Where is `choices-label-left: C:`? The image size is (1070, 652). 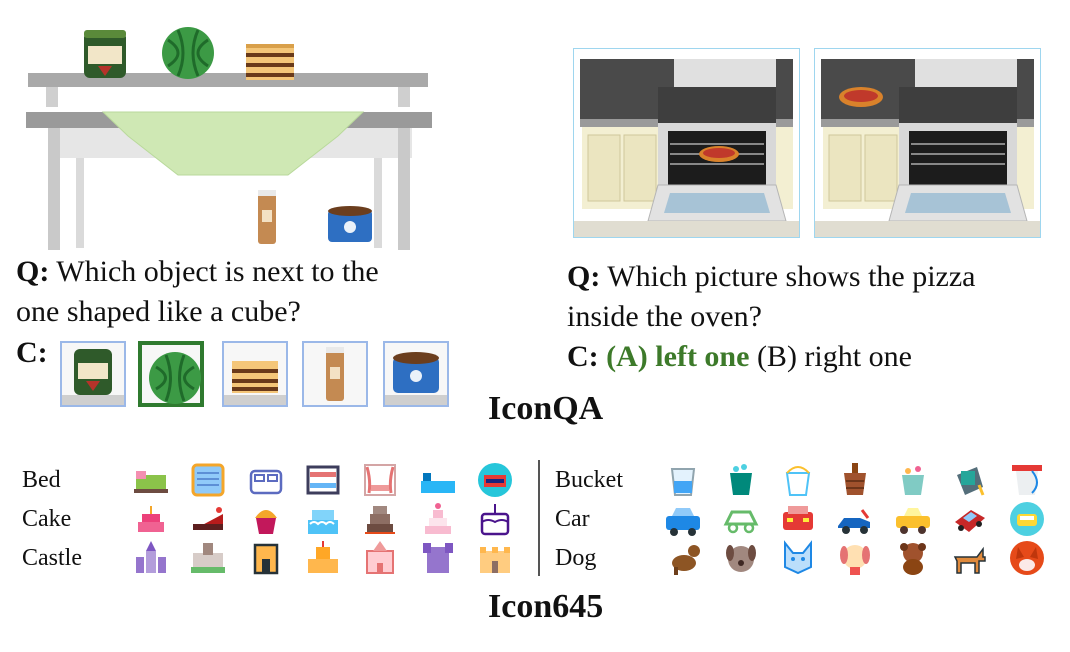 choices-label-left: C: is located at coordinates (32, 352).